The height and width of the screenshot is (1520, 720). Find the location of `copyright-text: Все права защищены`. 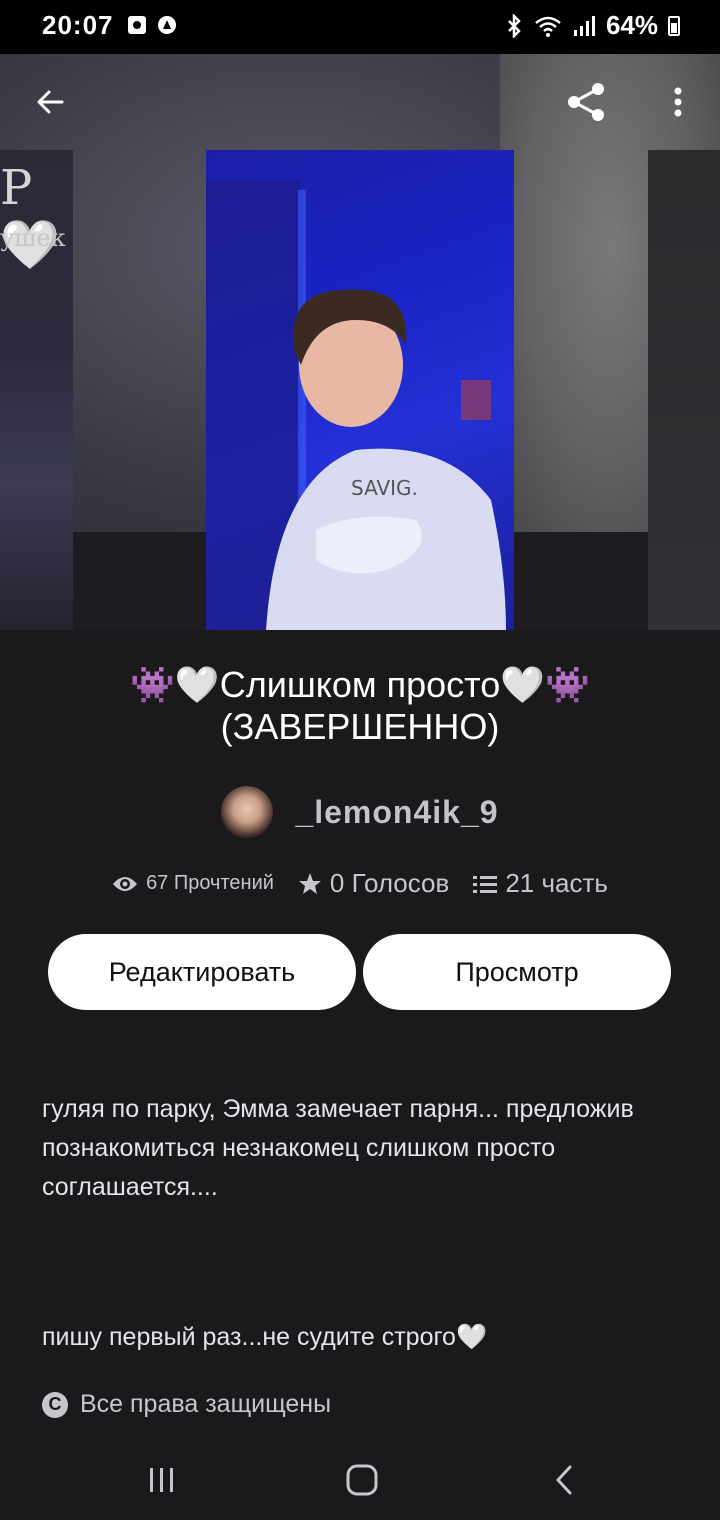

copyright-text: Все права защищены is located at coordinates (206, 1404).